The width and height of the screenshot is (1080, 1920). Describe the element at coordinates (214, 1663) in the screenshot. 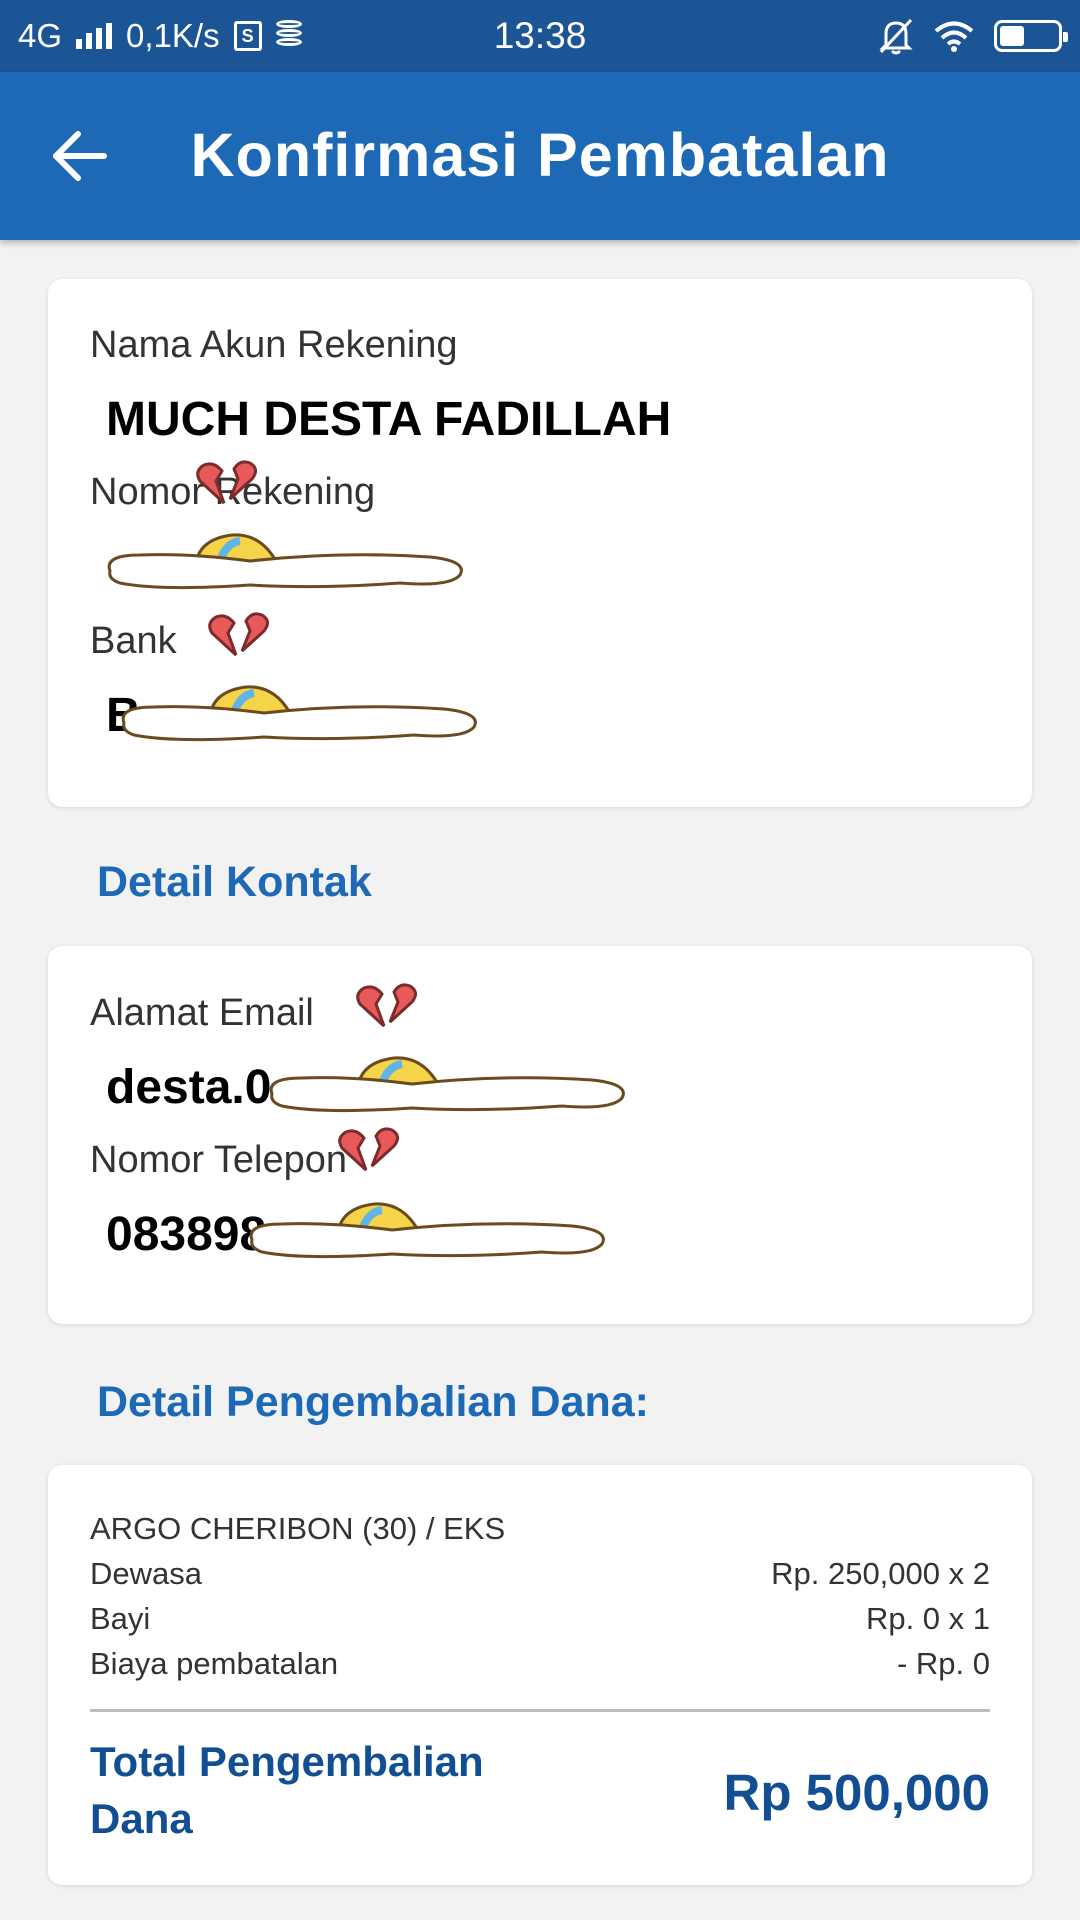

I see `refund-row-label: Biaya pembatalan` at that location.